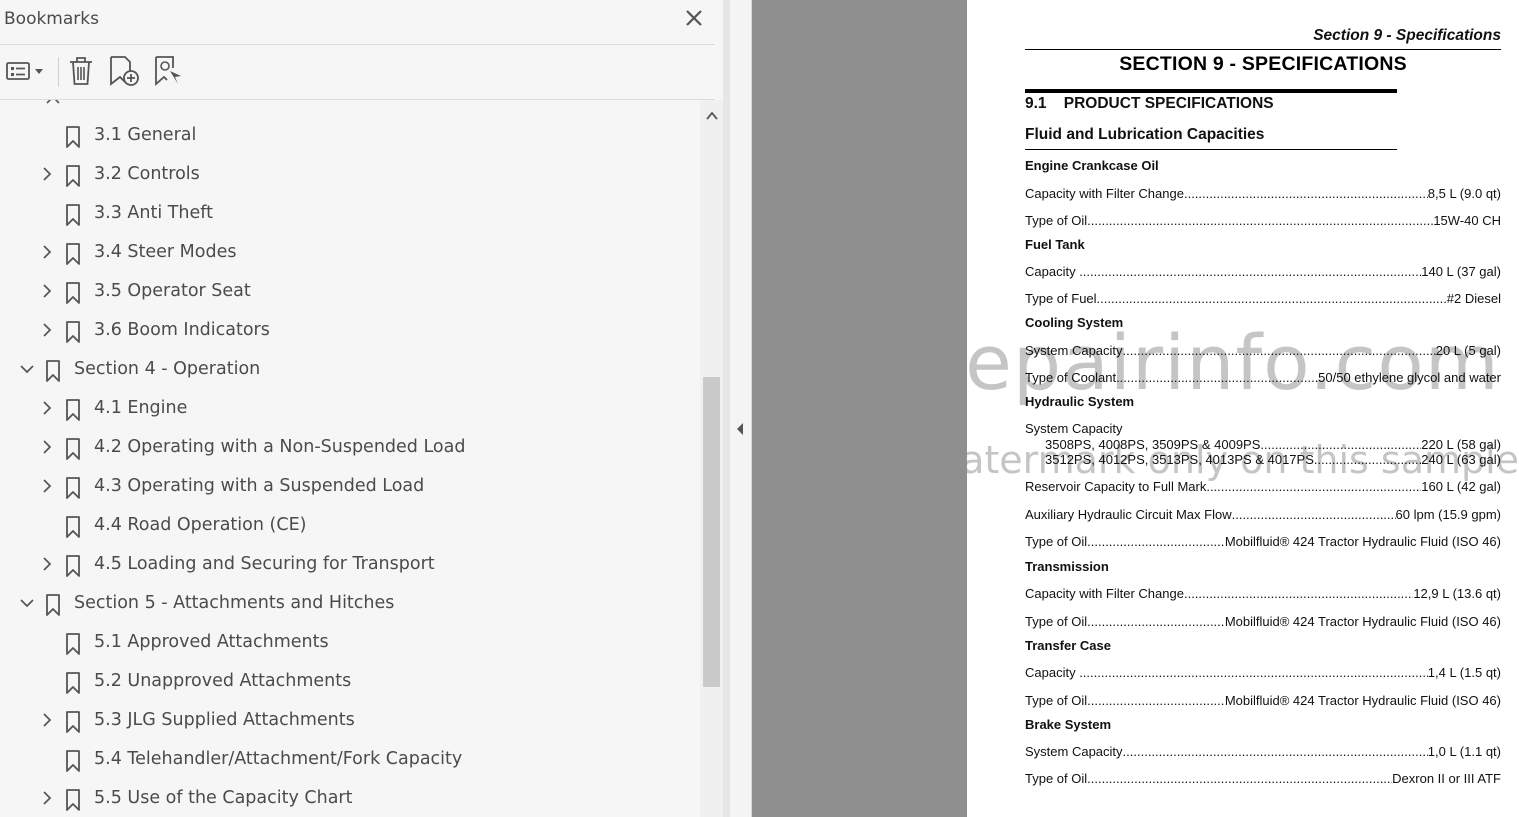 This screenshot has width=1519, height=817. What do you see at coordinates (1092, 165) in the screenshot?
I see `spec-group-heading: Engine Crankcase Oil` at bounding box center [1092, 165].